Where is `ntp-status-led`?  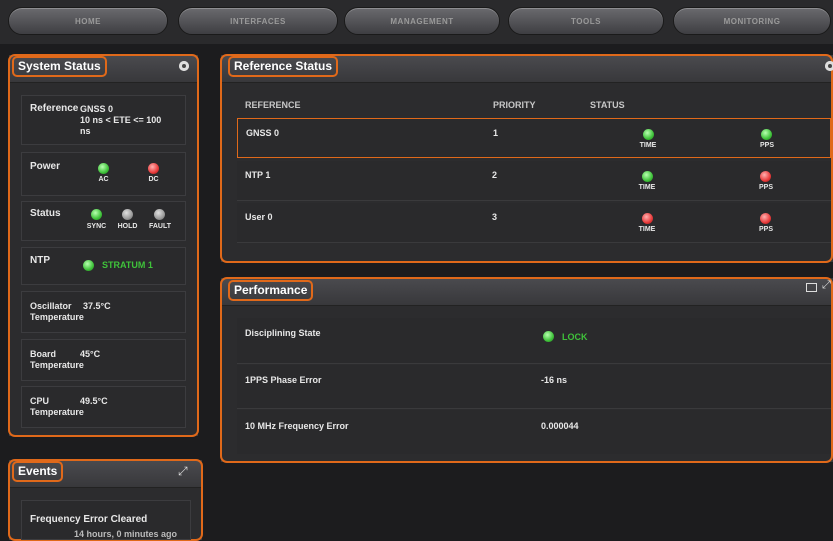 ntp-status-led is located at coordinates (88, 265).